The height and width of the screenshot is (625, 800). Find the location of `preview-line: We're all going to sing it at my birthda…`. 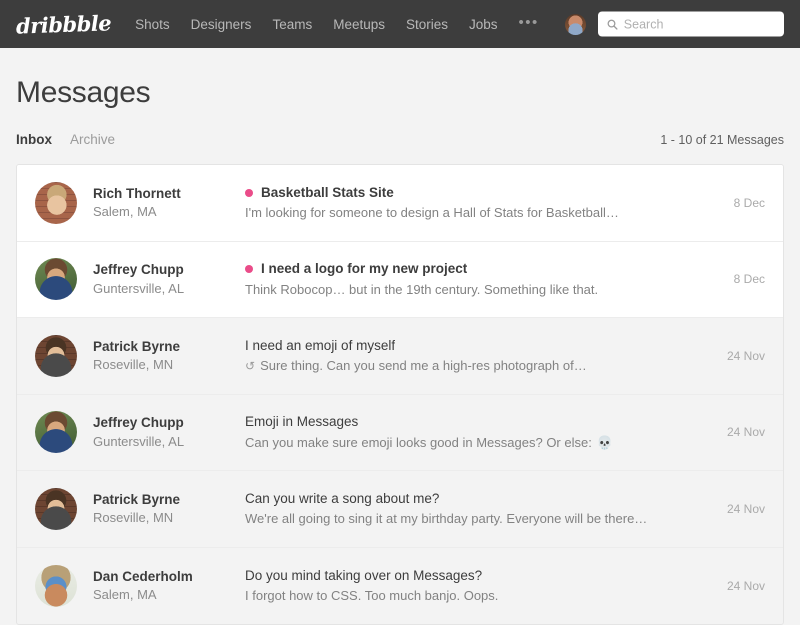

preview-line: We're all going to sing it at my birthda… is located at coordinates (472, 519).